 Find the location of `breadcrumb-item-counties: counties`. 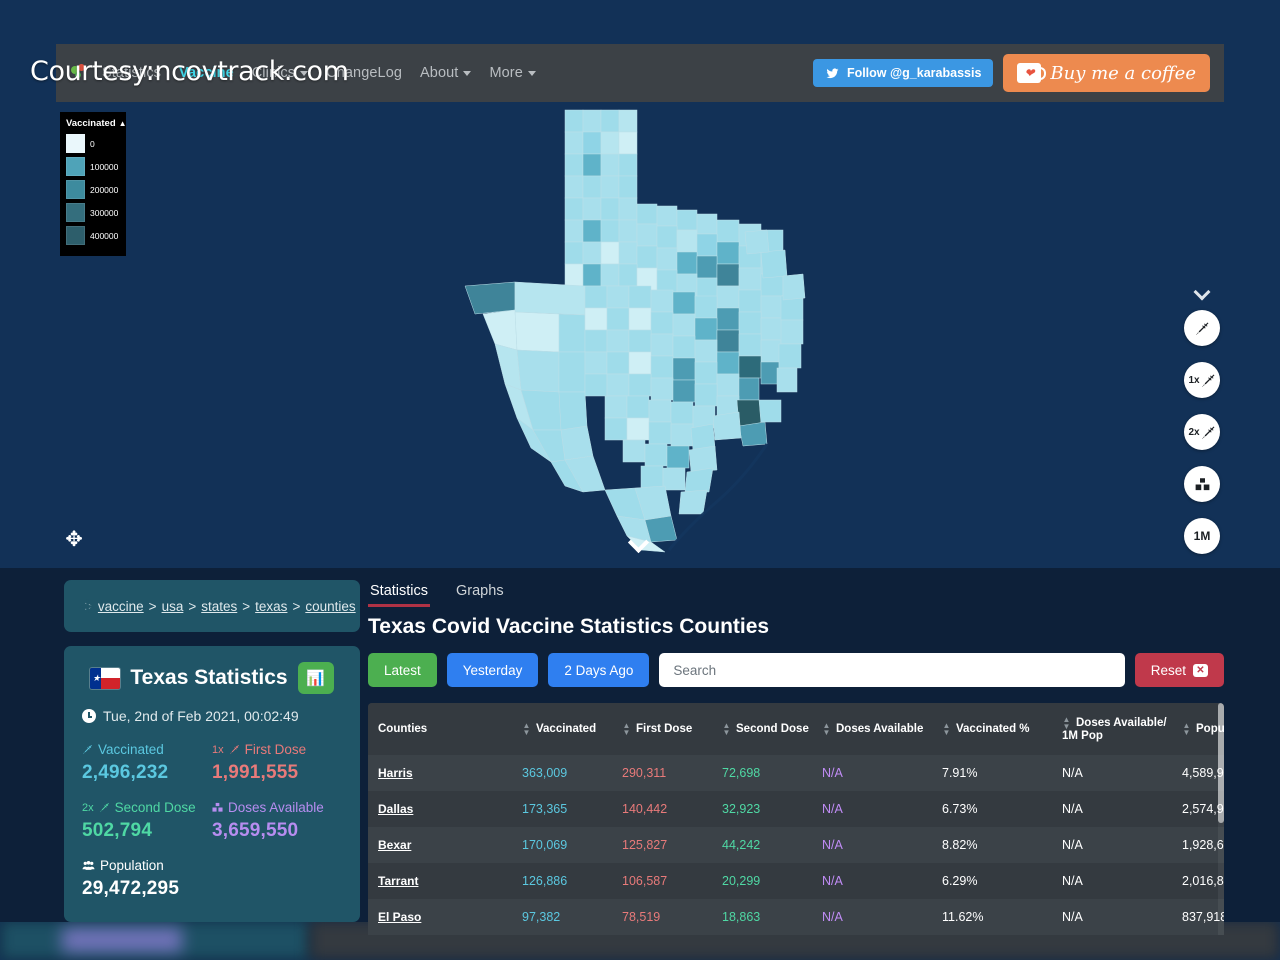

breadcrumb-item-counties: counties is located at coordinates (330, 606).